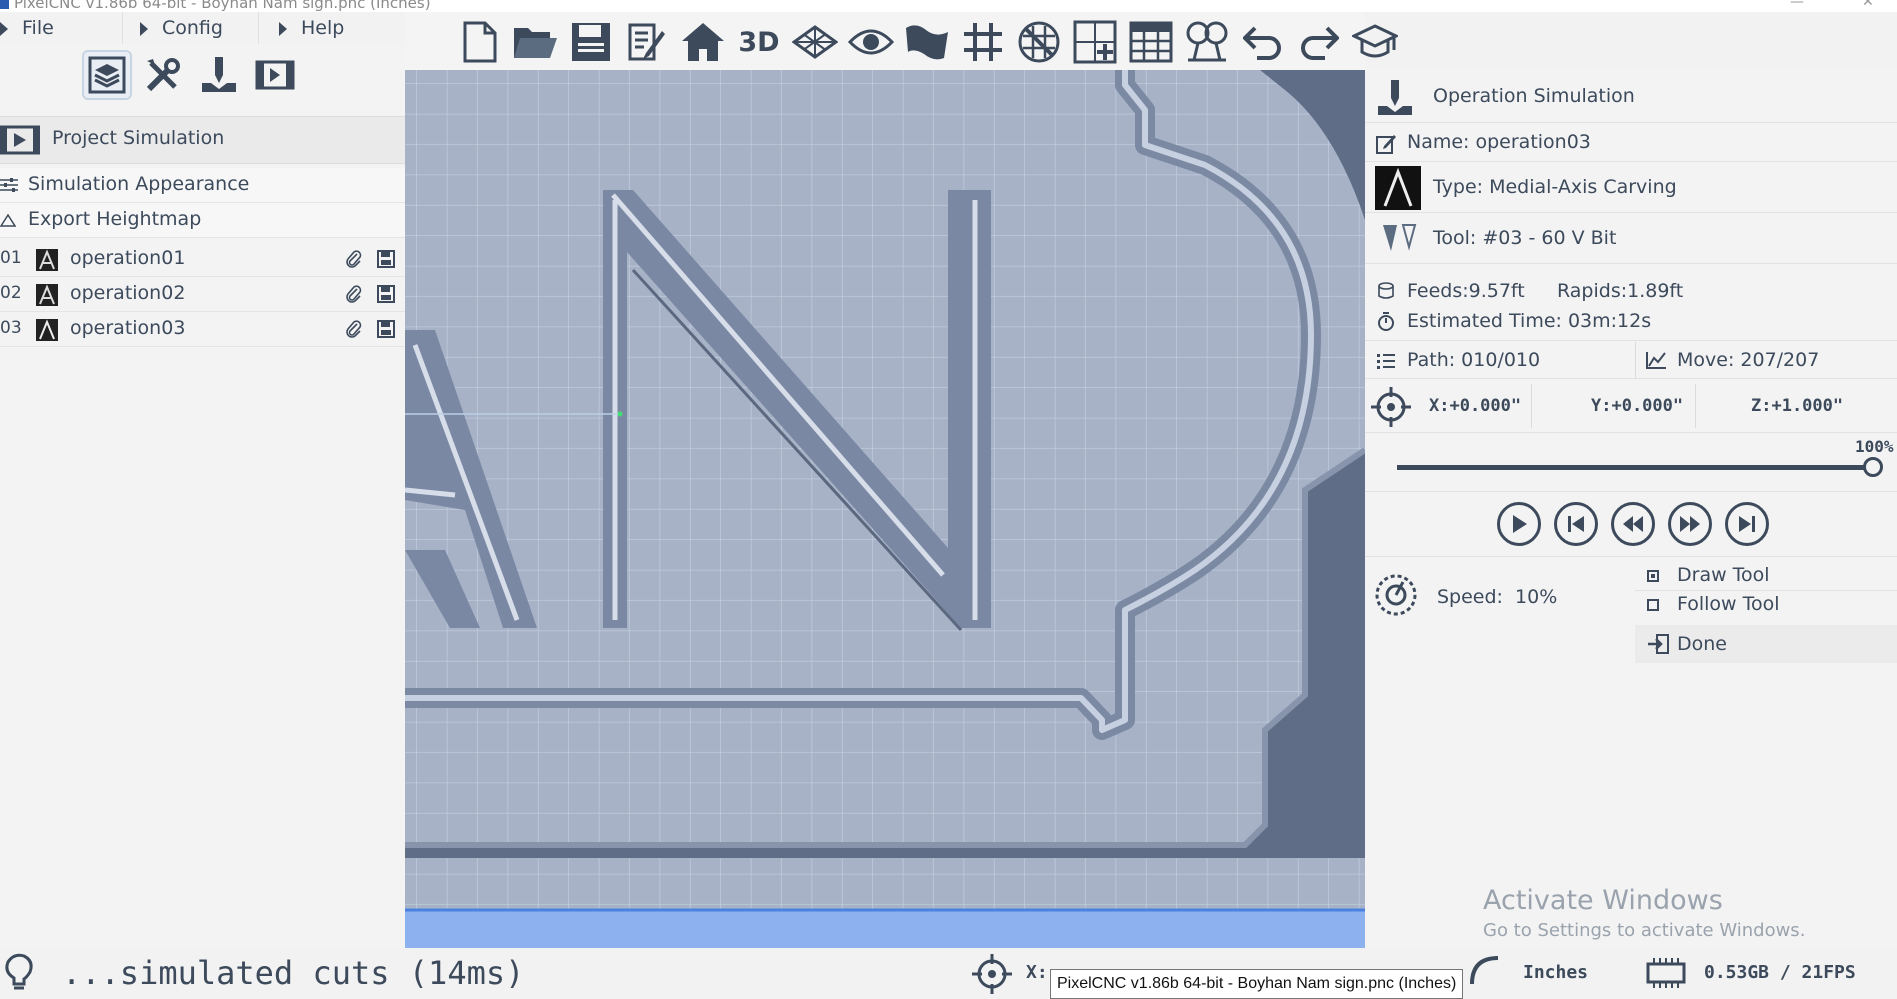 The image size is (1897, 999). What do you see at coordinates (1666, 973) in the screenshot?
I see `memory-chip-icon` at bounding box center [1666, 973].